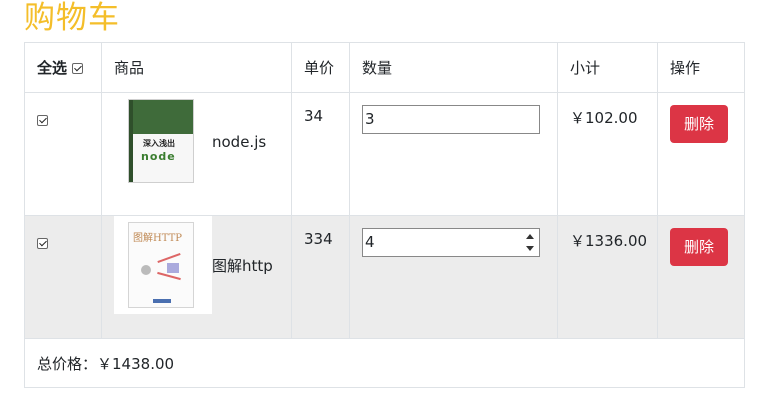 This screenshot has width=782, height=405. What do you see at coordinates (607, 154) in the screenshot?
I see `subtotal: ￥102.00` at bounding box center [607, 154].